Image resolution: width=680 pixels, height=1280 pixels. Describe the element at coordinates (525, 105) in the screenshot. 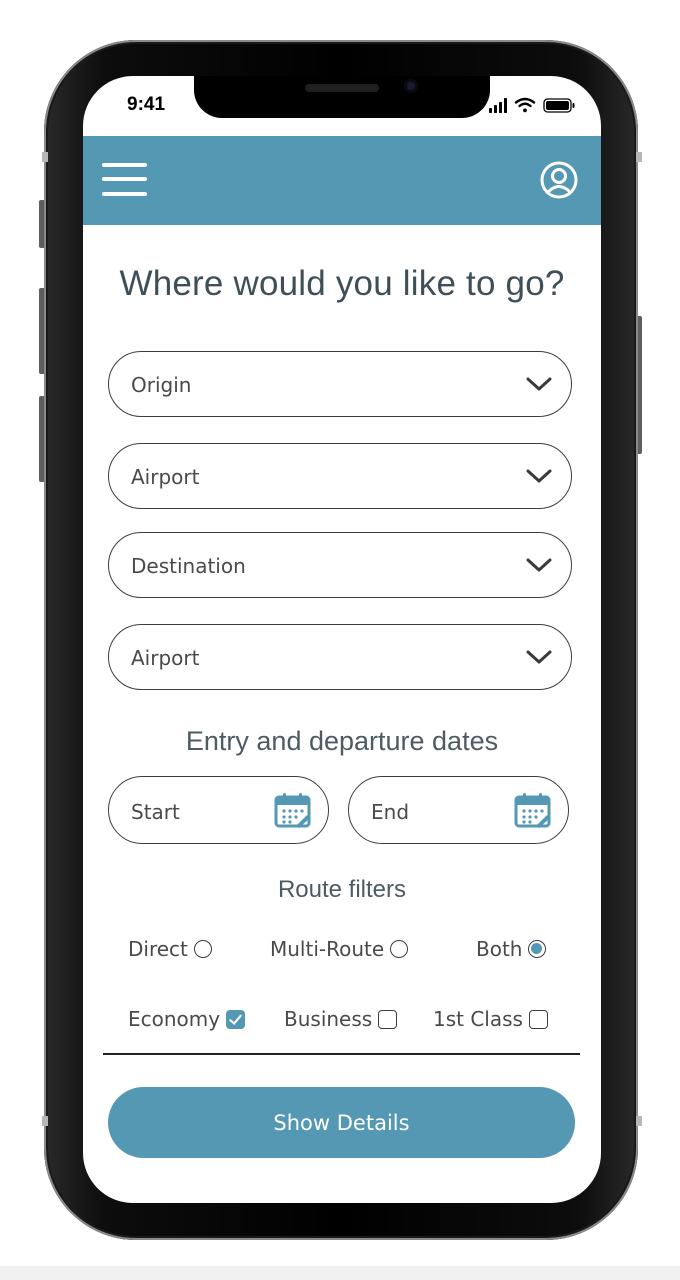

I see `wifi-icon` at that location.